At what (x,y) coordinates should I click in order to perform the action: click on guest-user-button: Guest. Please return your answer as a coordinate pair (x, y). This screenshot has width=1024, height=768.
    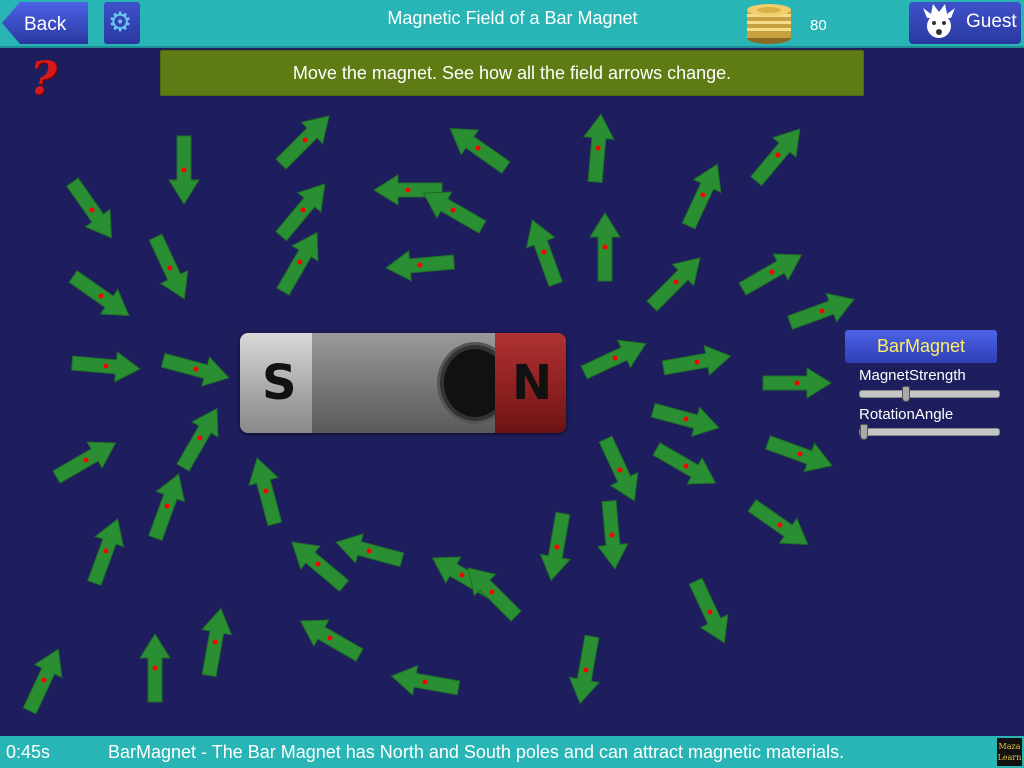
    Looking at the image, I should click on (965, 23).